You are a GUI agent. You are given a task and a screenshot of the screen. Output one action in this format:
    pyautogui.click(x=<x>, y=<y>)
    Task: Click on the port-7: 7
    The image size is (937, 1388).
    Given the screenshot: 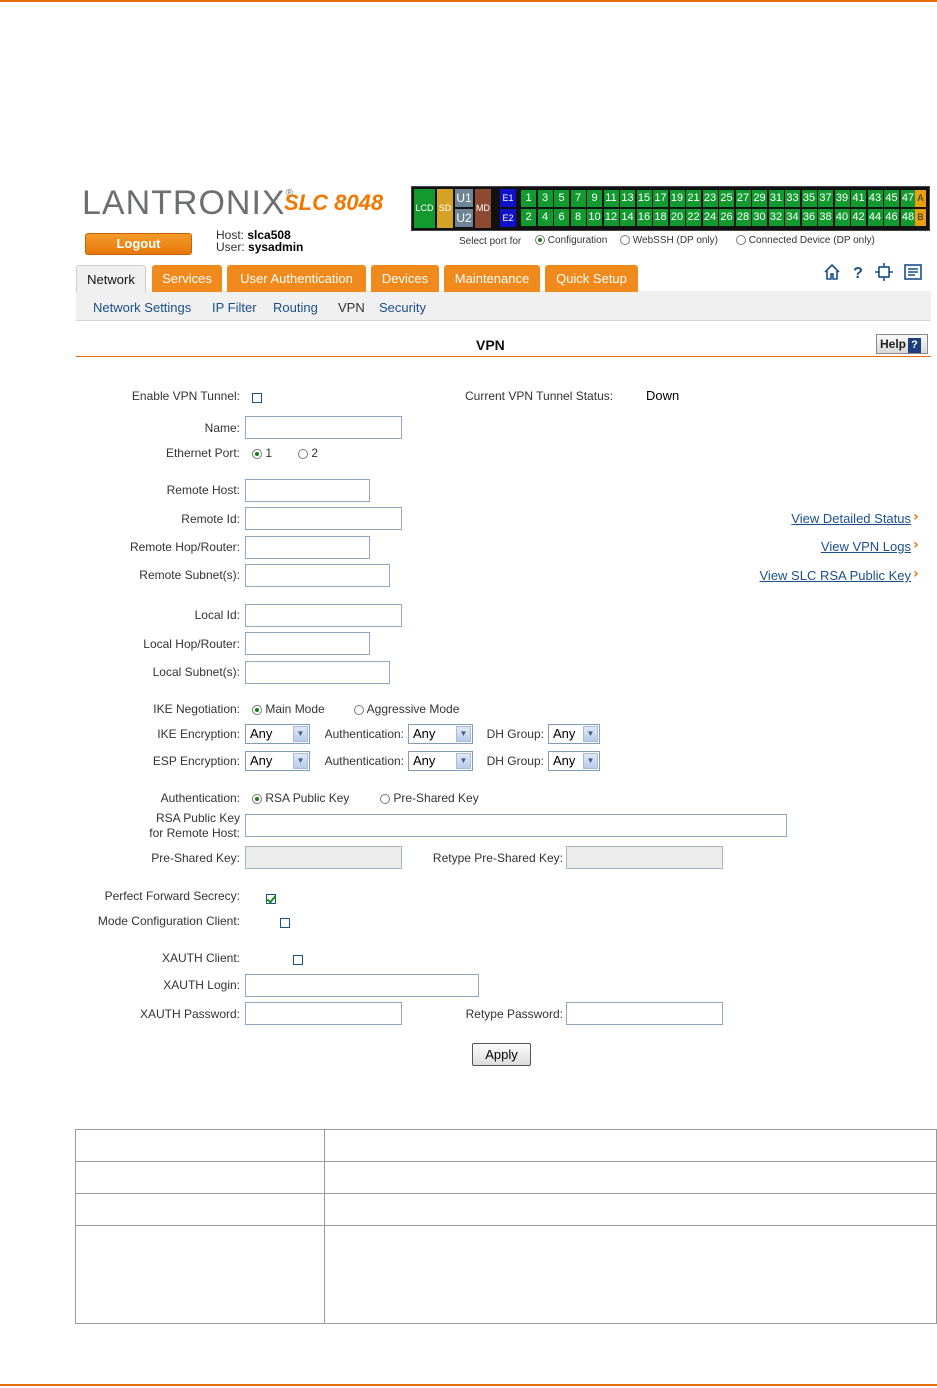 What is the action you would take?
    pyautogui.click(x=578, y=198)
    